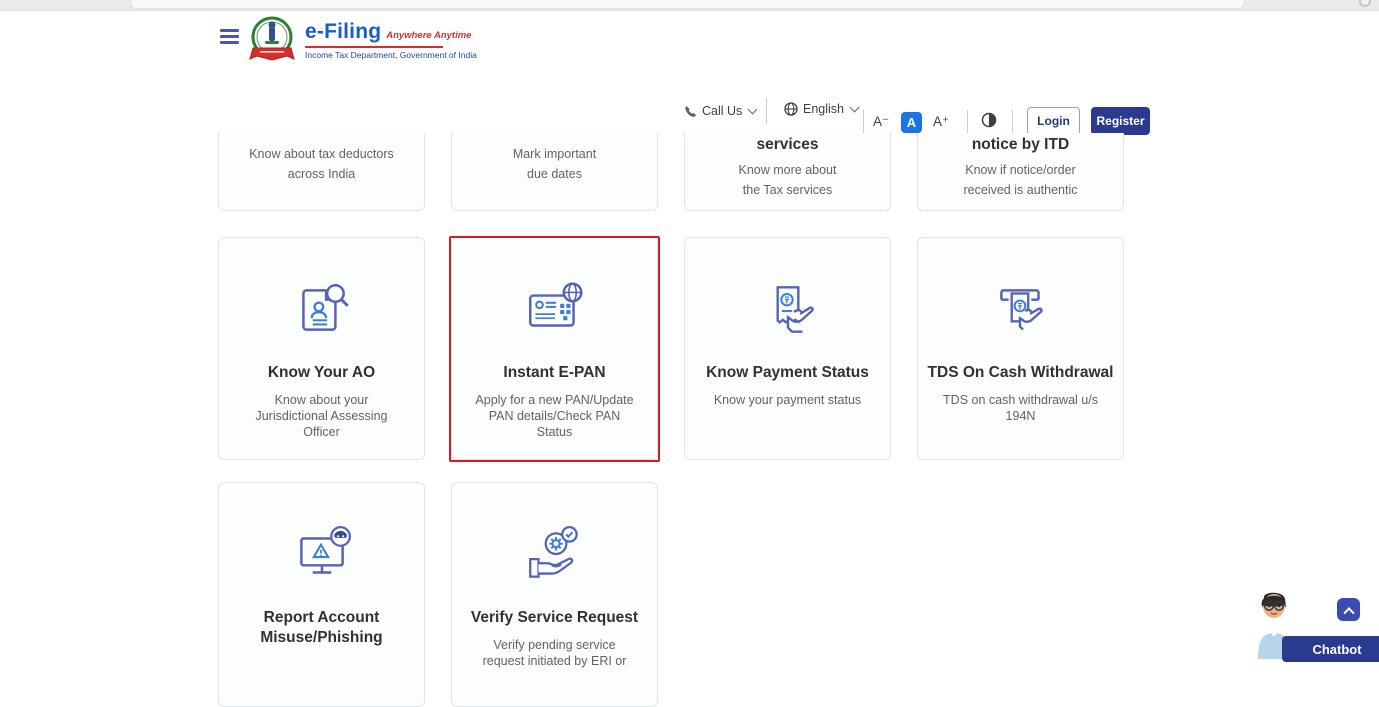 This screenshot has height=707, width=1379. I want to click on contrast-half-circle-icon, so click(989, 120).